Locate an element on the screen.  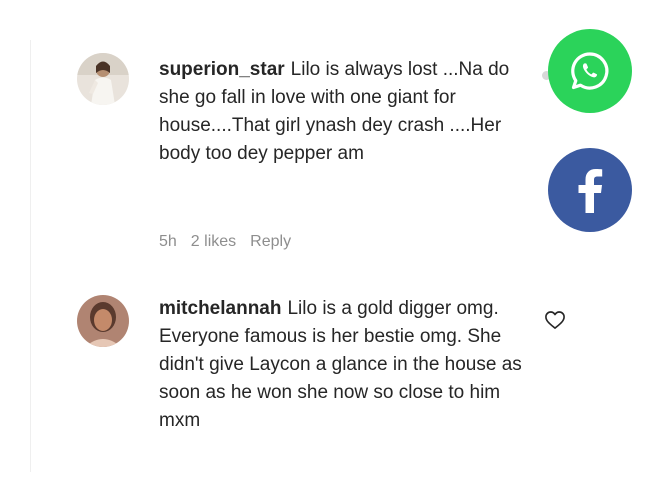
comment-username: superion_star is located at coordinates (222, 69).